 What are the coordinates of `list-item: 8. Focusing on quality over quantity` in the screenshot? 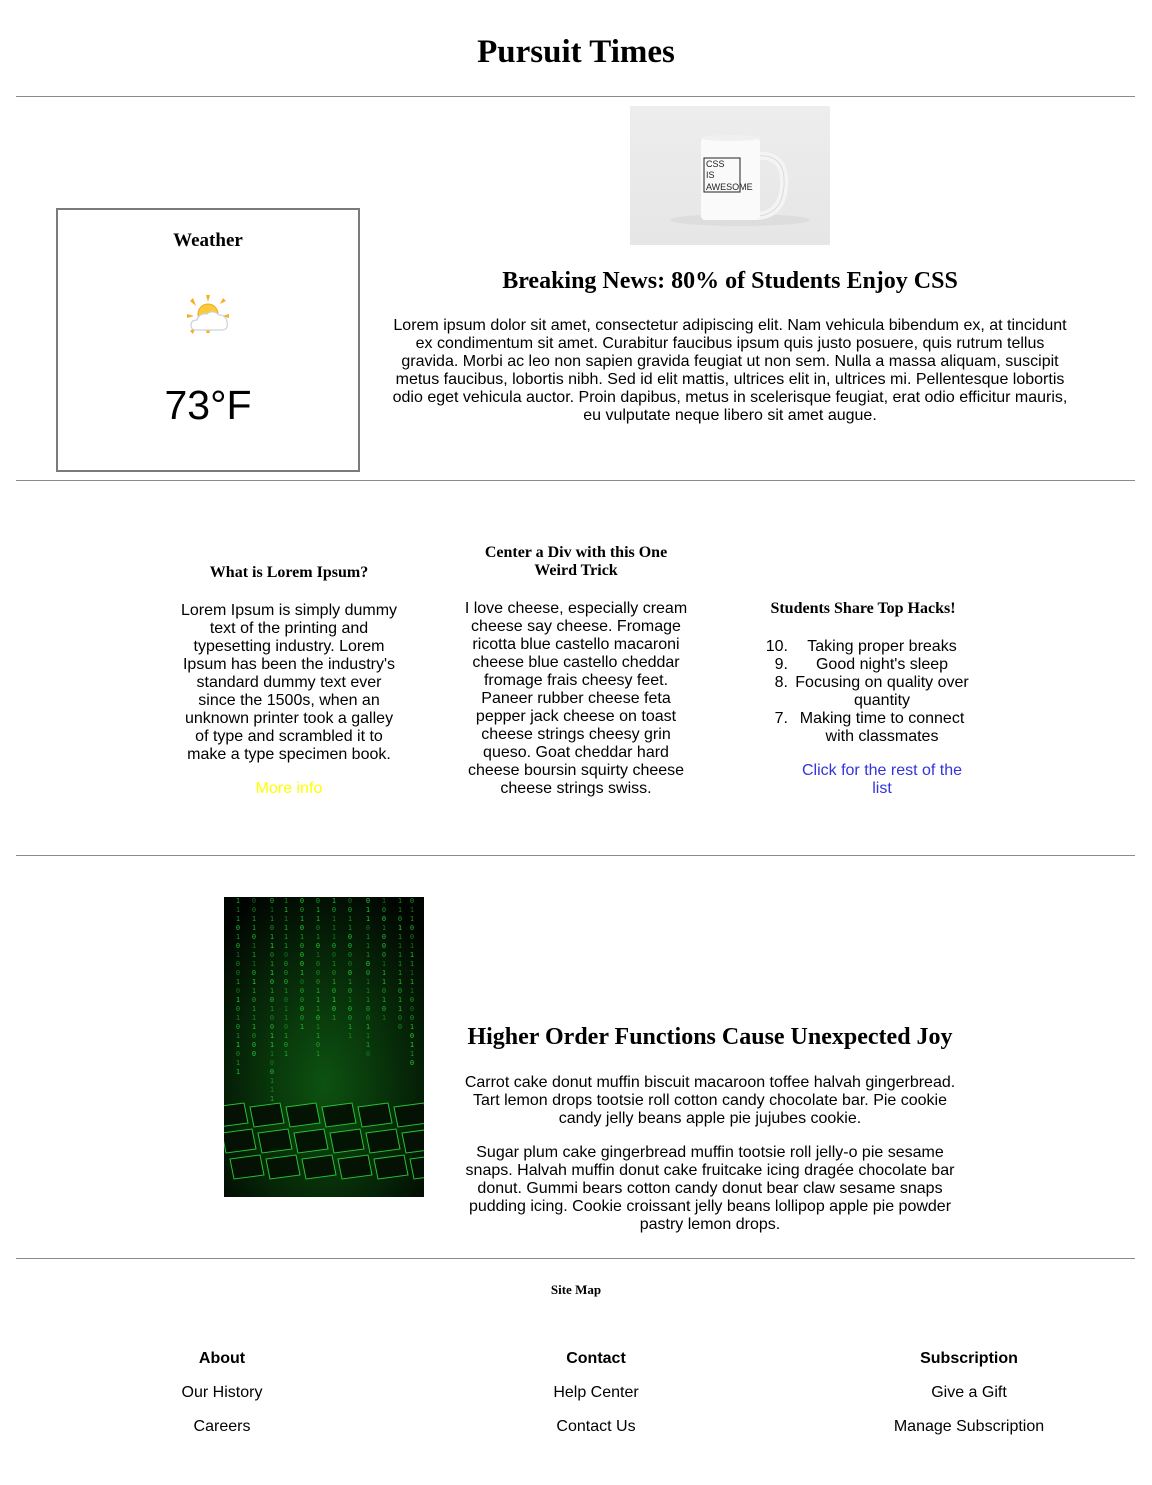 It's located at (863, 692).